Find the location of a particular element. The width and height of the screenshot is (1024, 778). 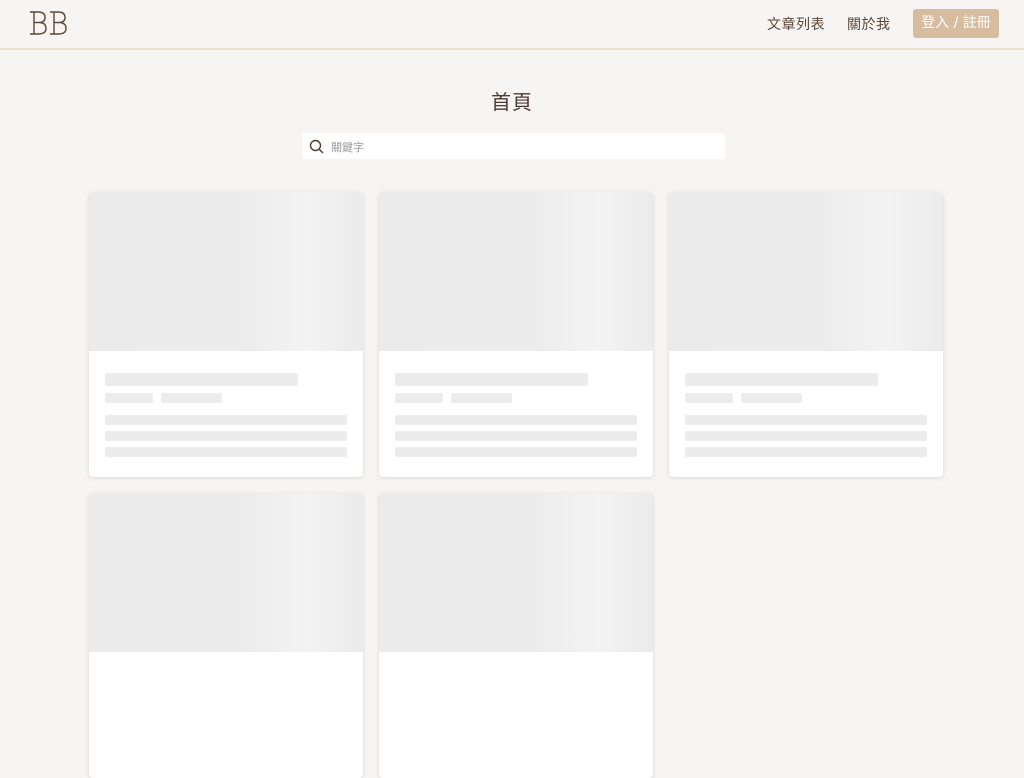

nav-link-articles: 文章列表 is located at coordinates (796, 24).